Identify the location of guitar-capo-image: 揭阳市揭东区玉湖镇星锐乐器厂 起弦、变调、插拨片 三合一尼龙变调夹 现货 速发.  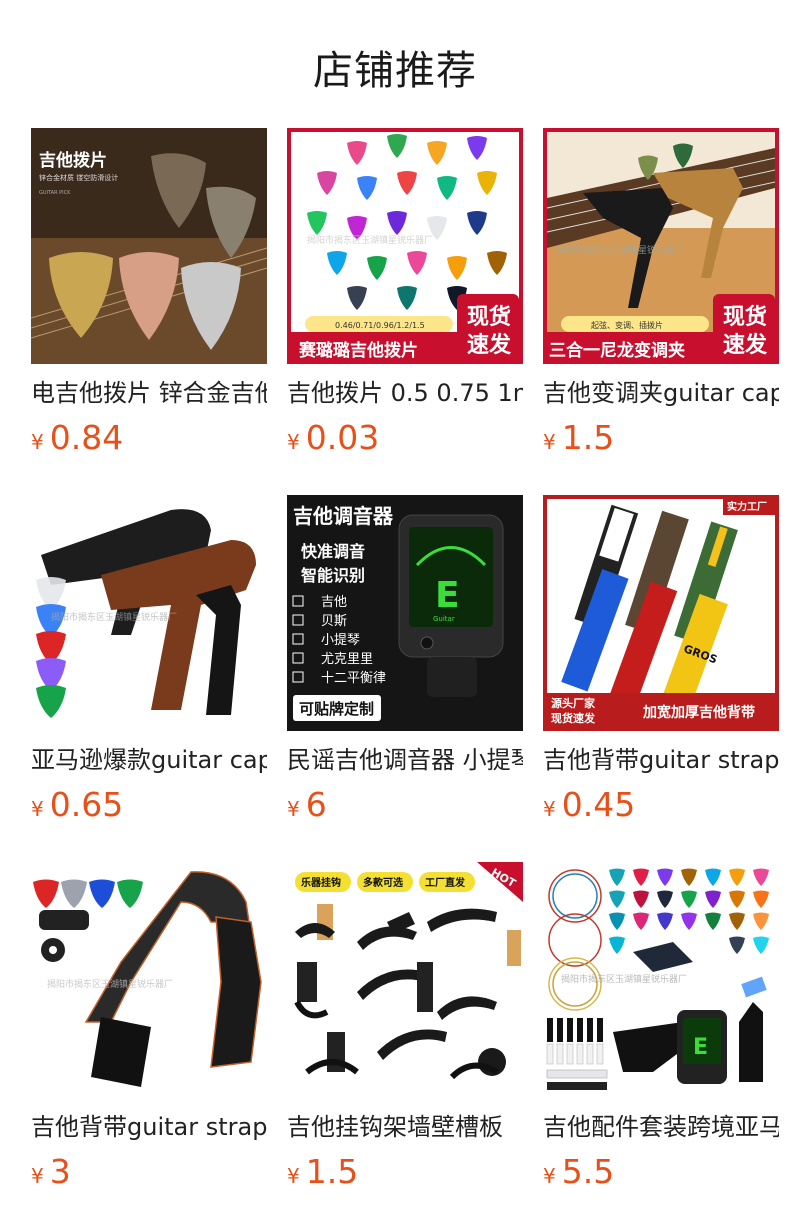
(661, 246).